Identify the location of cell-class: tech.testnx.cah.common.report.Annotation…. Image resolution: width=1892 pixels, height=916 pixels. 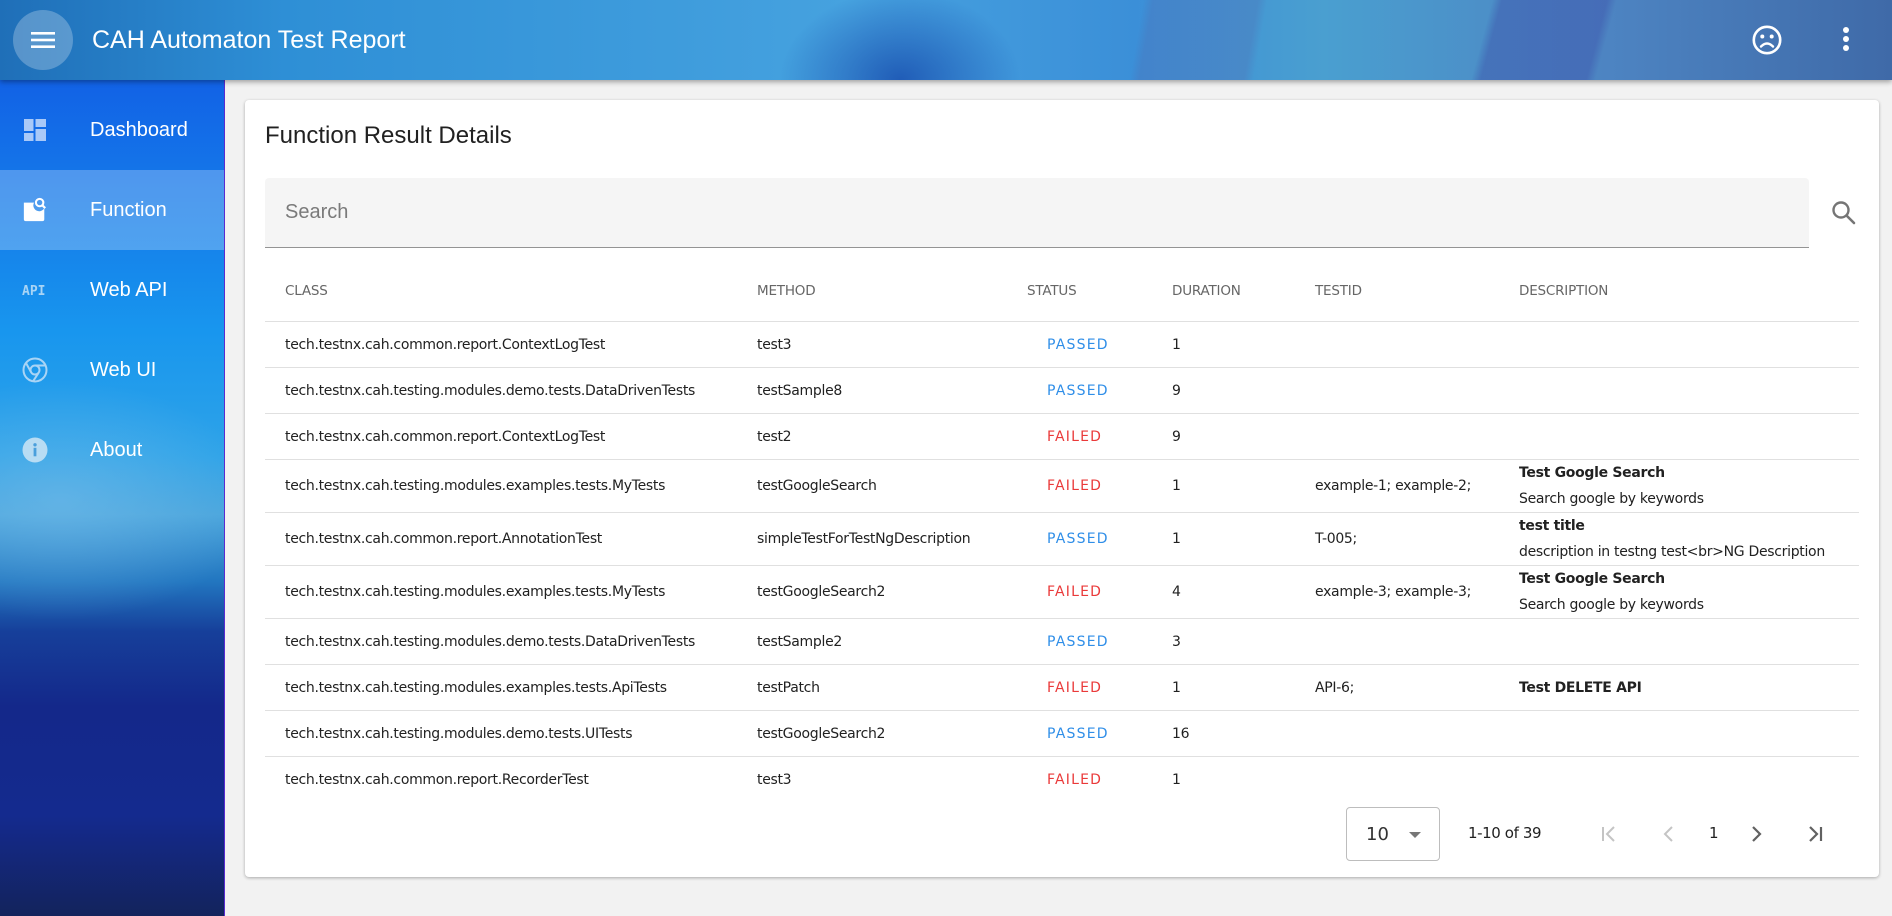
(443, 539).